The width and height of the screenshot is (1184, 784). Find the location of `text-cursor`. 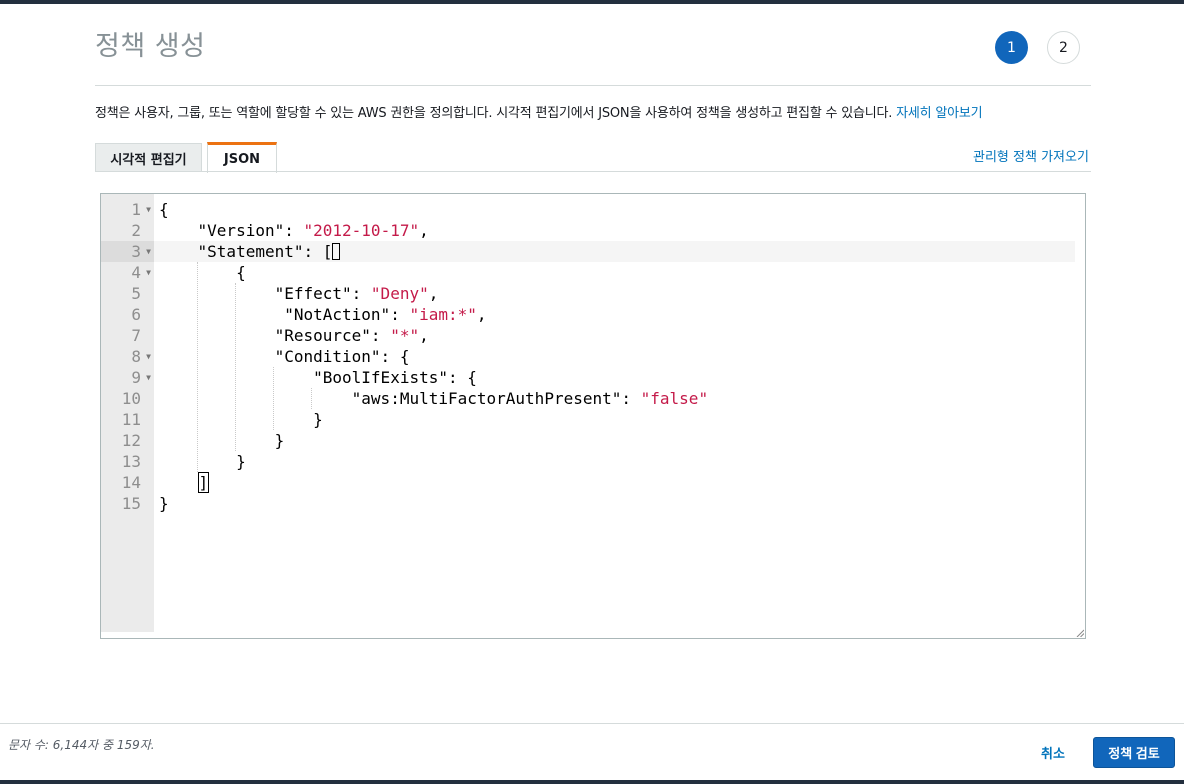

text-cursor is located at coordinates (336, 251).